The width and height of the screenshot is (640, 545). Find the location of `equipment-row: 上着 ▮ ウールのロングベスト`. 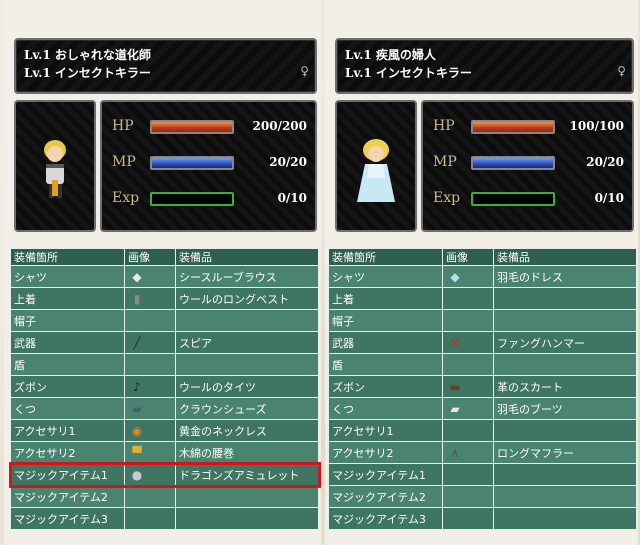

equipment-row: 上着 ▮ ウールのロングベスト is located at coordinates (164, 298).